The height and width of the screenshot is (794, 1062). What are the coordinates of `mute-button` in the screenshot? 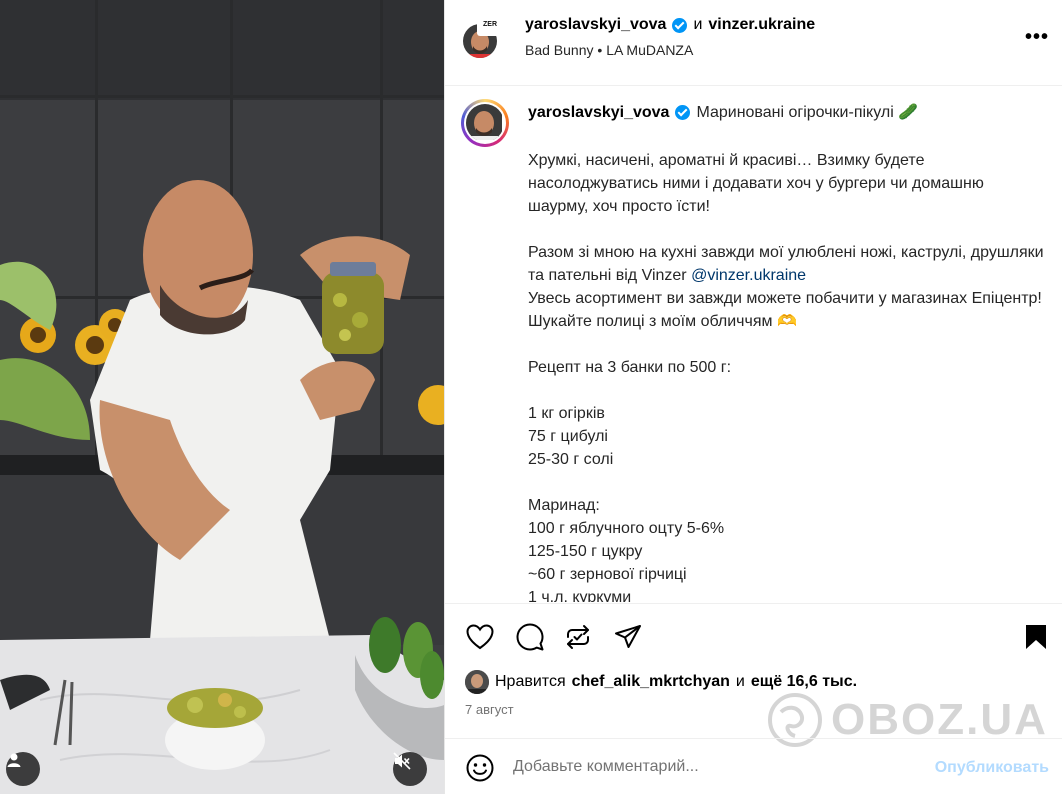 It's located at (410, 769).